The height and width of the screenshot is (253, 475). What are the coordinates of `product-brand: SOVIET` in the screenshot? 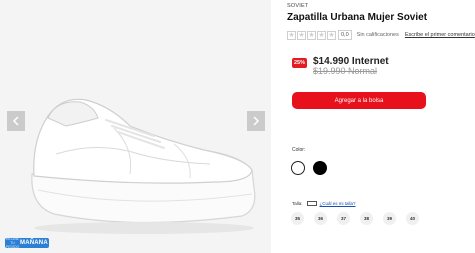 It's located at (297, 6).